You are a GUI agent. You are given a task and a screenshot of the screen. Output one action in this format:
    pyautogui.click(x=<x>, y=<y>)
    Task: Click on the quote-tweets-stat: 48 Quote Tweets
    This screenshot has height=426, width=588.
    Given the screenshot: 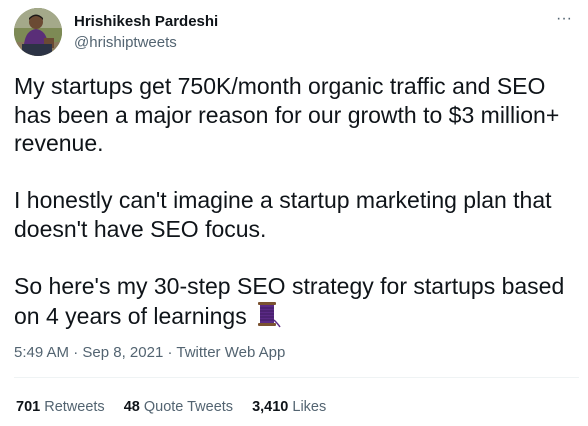 What is the action you would take?
    pyautogui.click(x=178, y=407)
    